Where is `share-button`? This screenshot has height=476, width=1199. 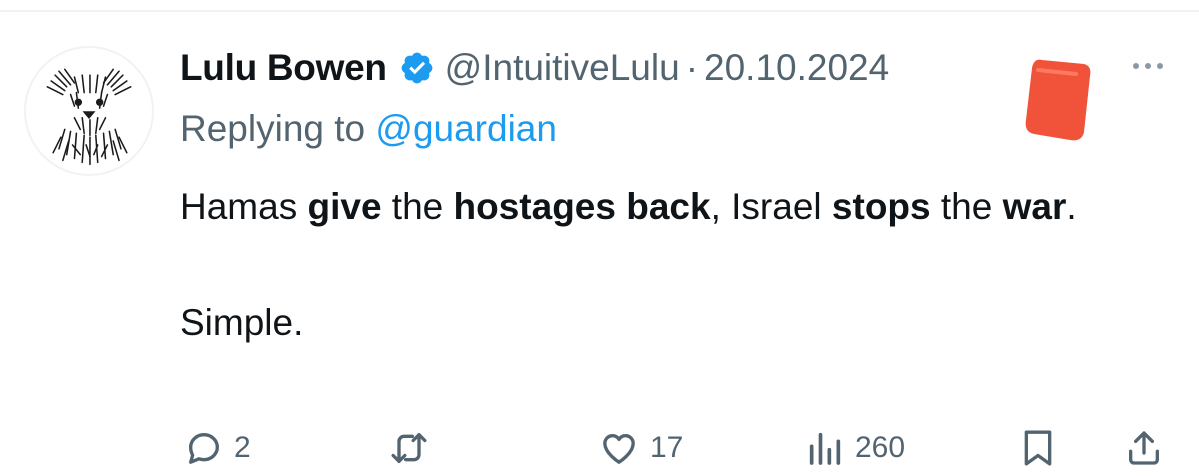 share-button is located at coordinates (1144, 448).